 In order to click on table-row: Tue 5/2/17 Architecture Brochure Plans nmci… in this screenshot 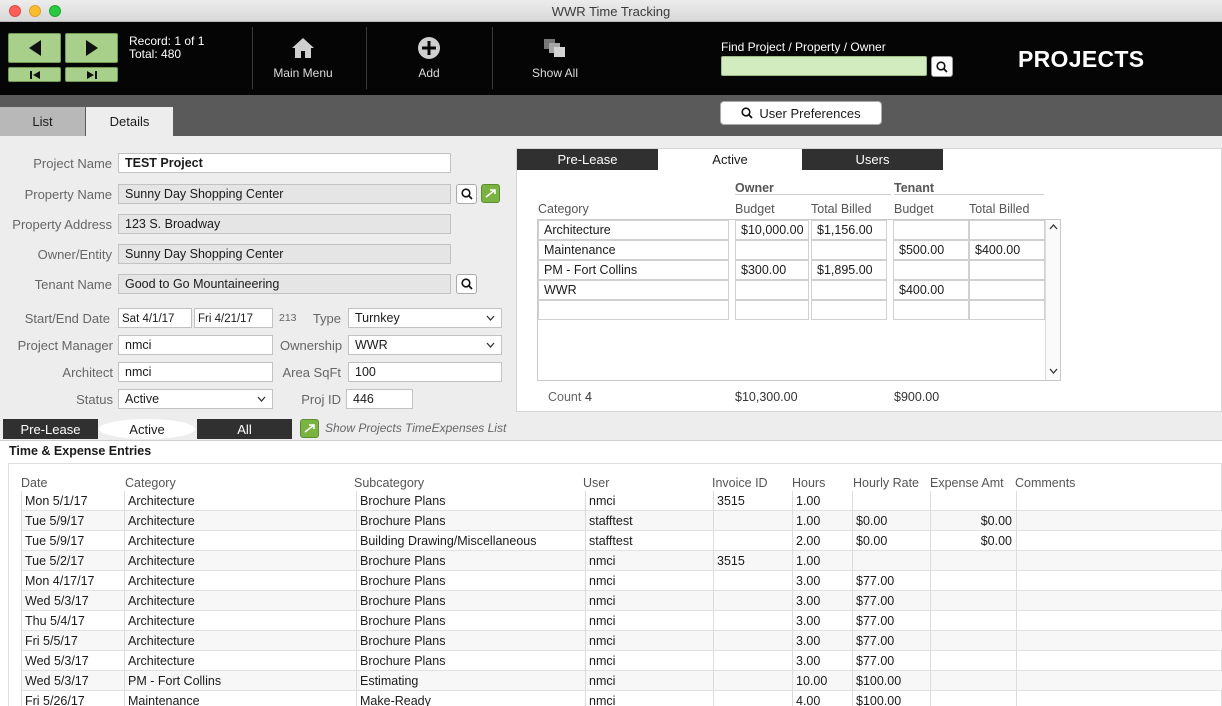, I will do `click(621, 561)`.